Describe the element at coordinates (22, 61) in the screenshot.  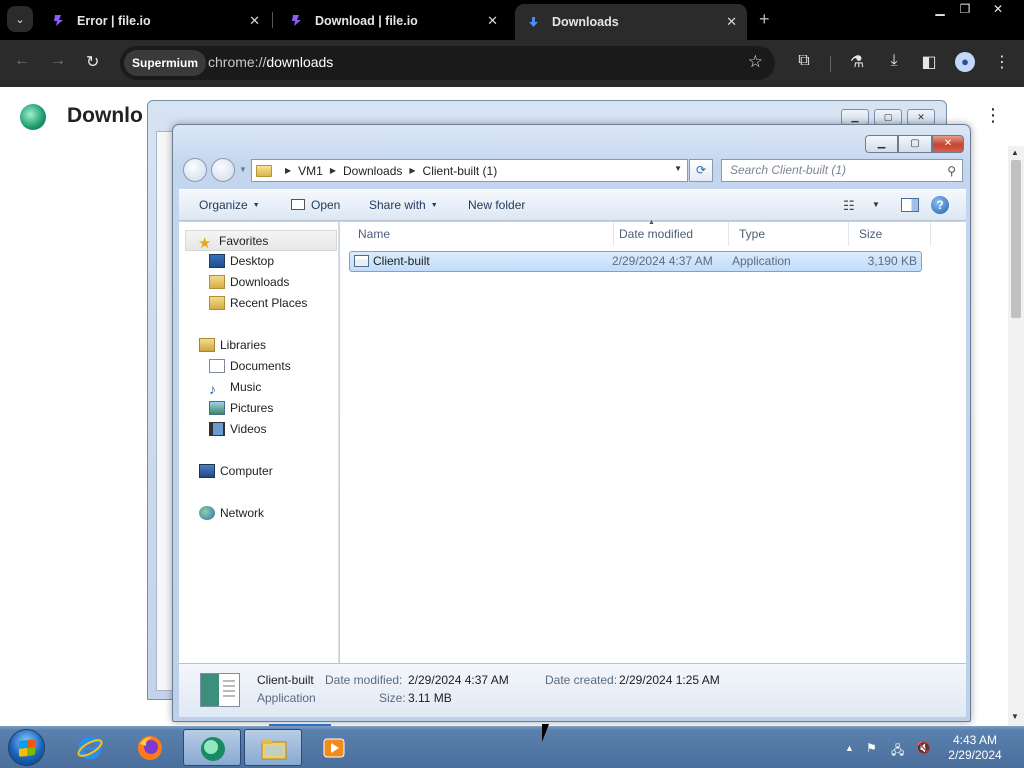
I see `back-arrow-icon: ←` at that location.